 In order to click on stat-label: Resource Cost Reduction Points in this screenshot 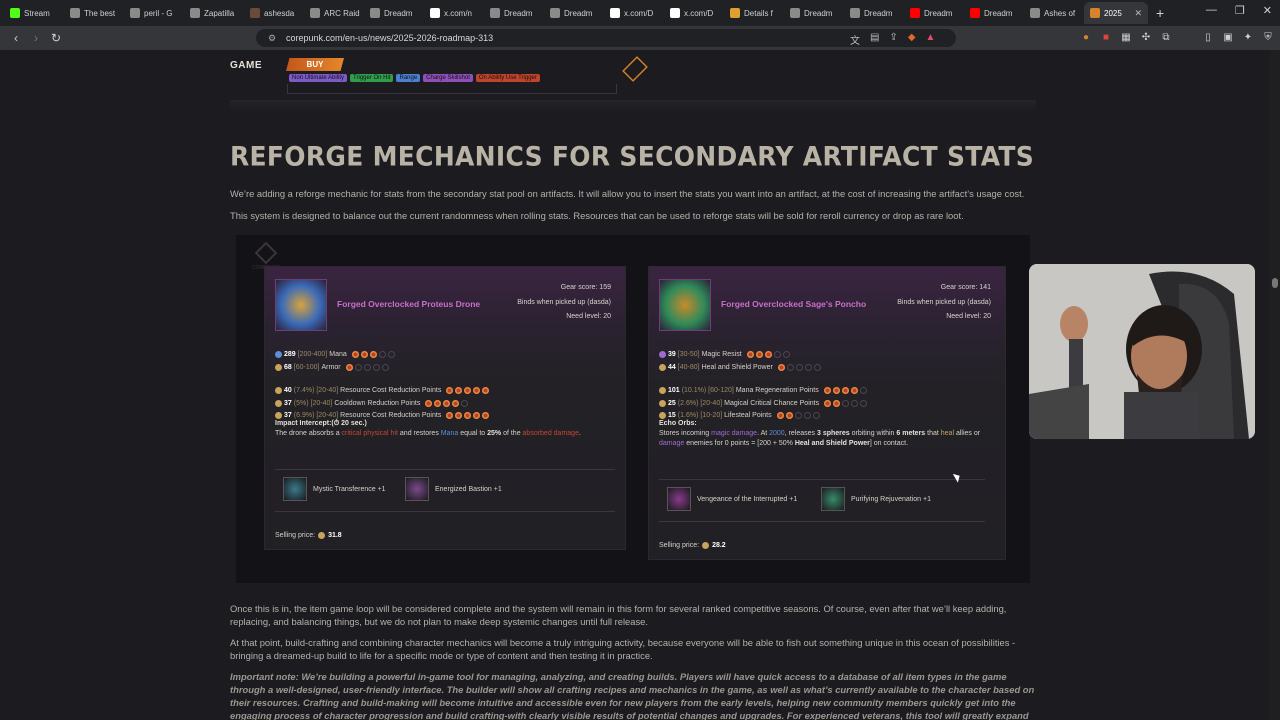, I will do `click(391, 415)`.